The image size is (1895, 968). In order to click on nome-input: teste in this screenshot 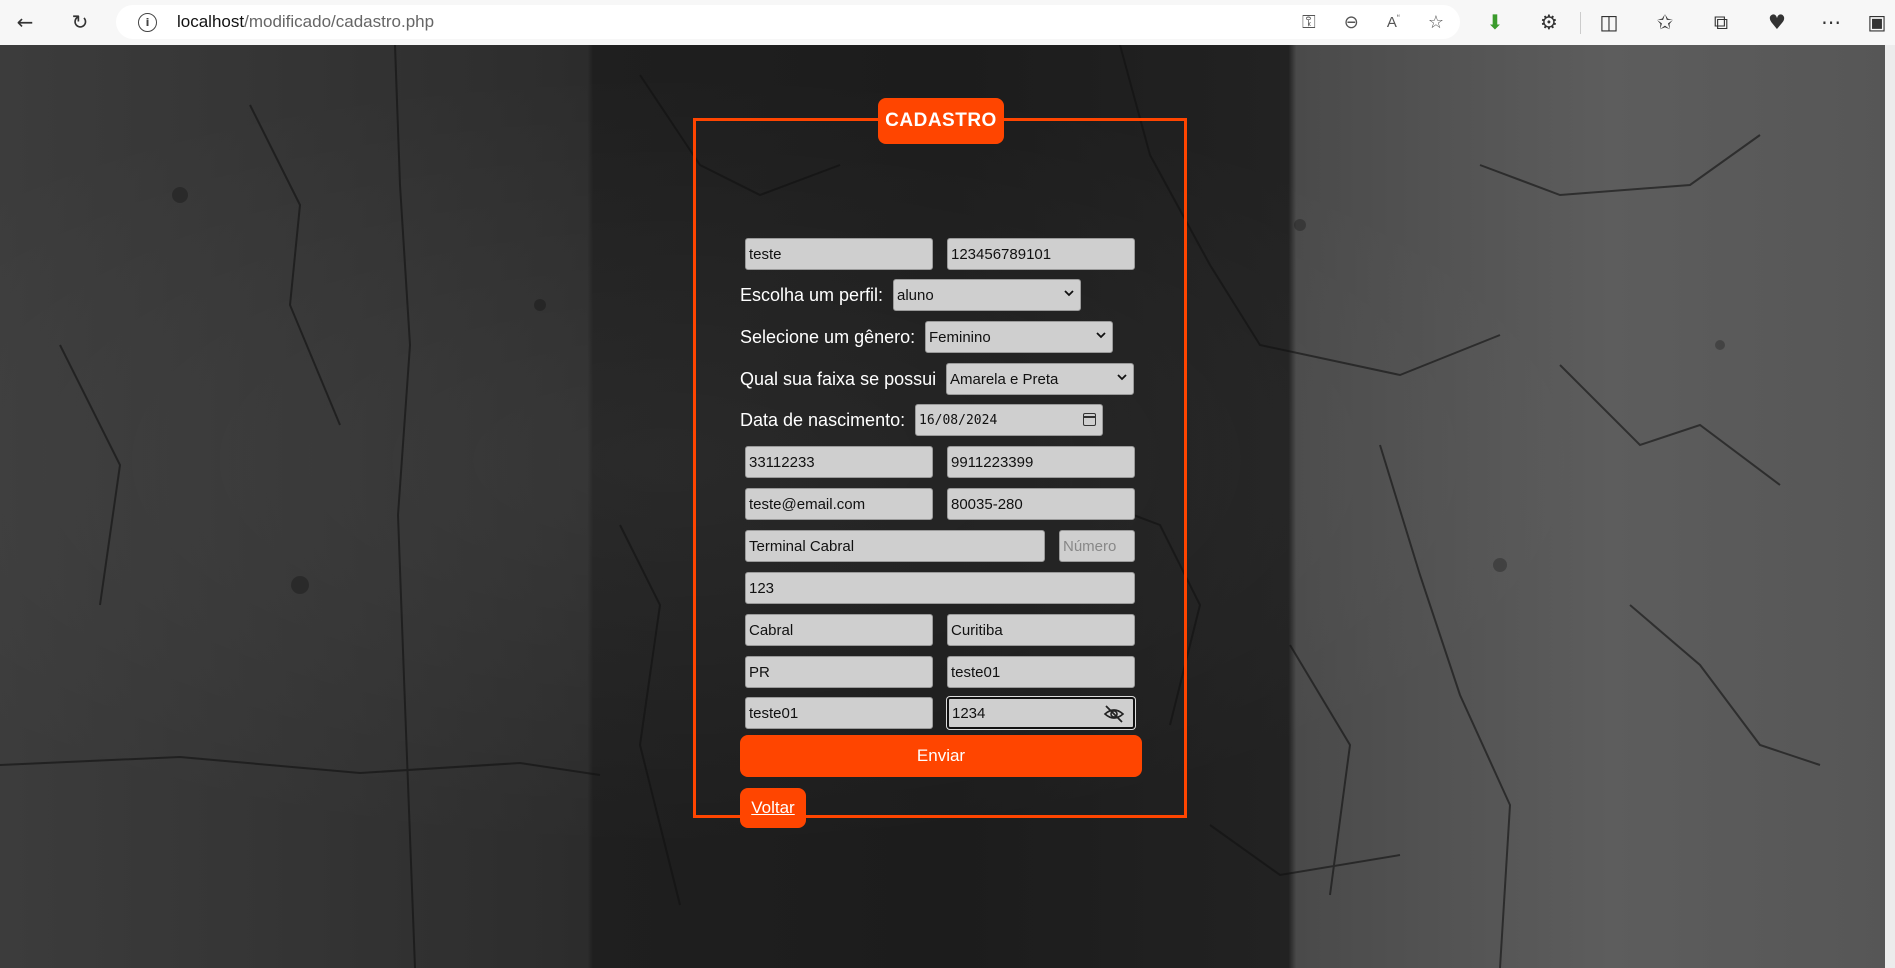, I will do `click(839, 254)`.